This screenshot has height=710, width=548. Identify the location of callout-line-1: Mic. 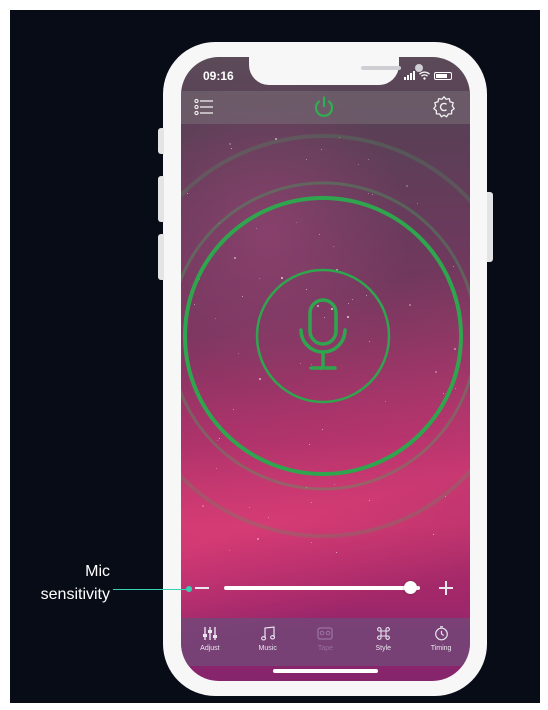
(97, 571).